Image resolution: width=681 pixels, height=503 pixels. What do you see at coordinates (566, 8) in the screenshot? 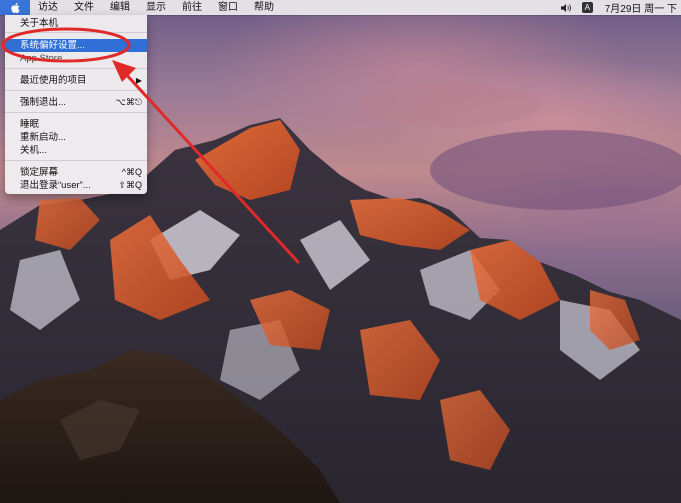
I see `speaker-icon` at bounding box center [566, 8].